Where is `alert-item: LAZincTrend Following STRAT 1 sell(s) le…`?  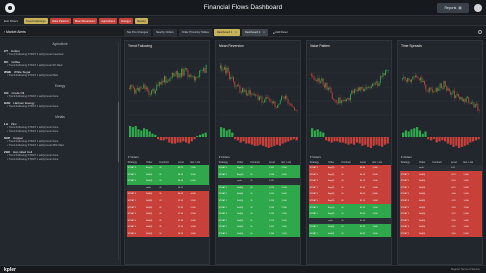 alert-item: LAZincTrend Following STRAT 1 sell(s) le… is located at coordinates (60, 128).